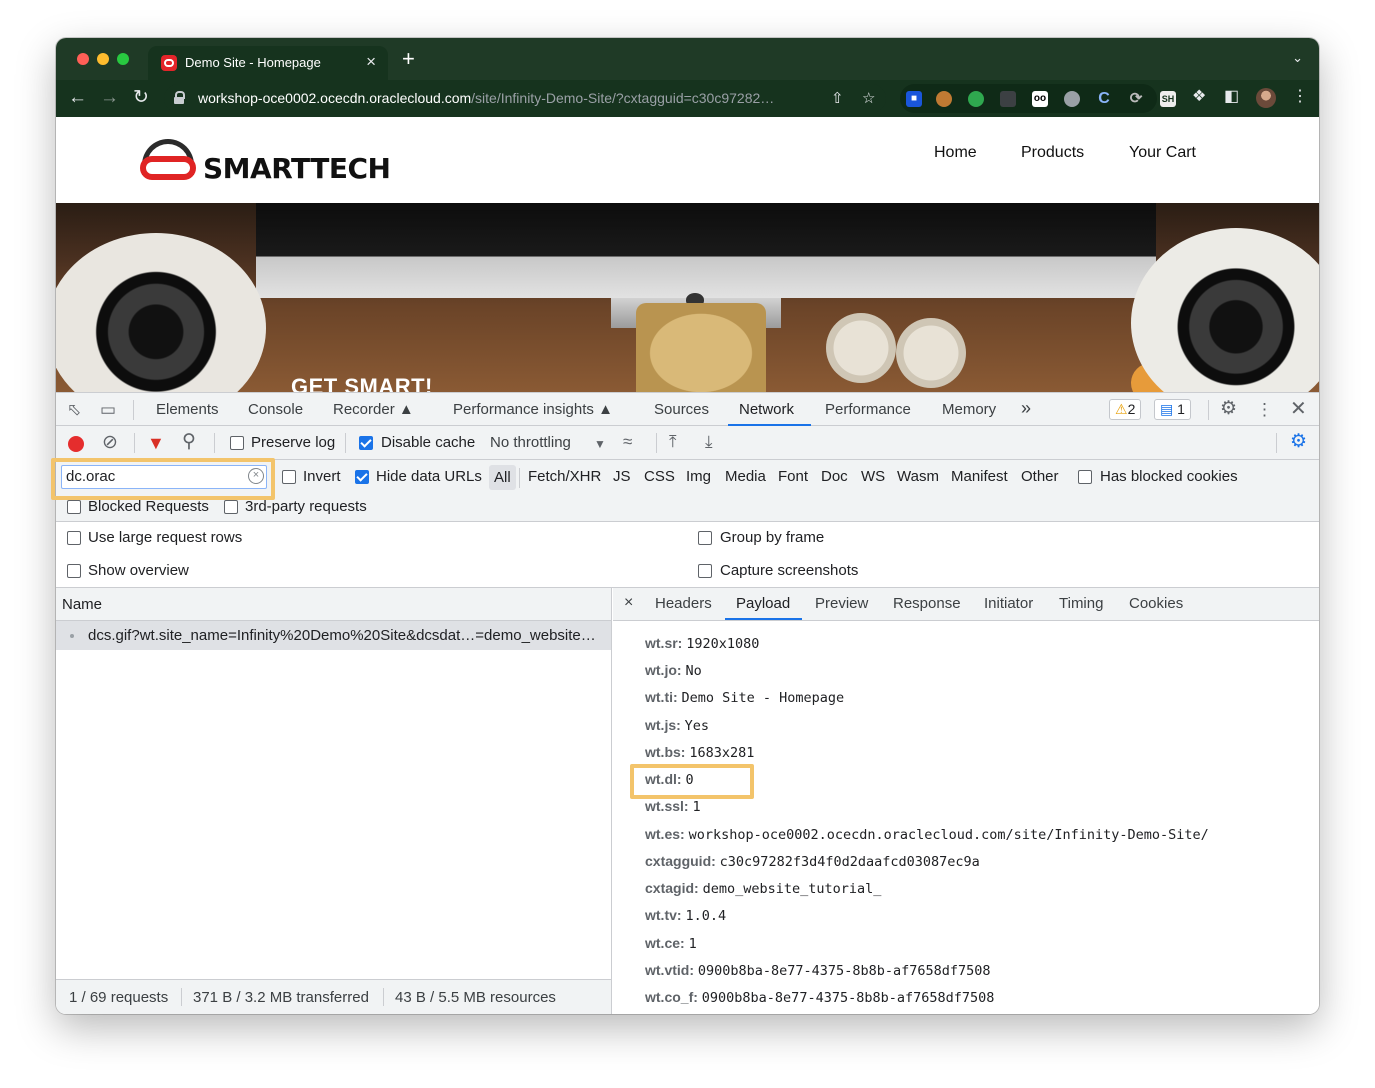  I want to click on payload-row: wt.ti: Demo Site - Homepage, so click(745, 697).